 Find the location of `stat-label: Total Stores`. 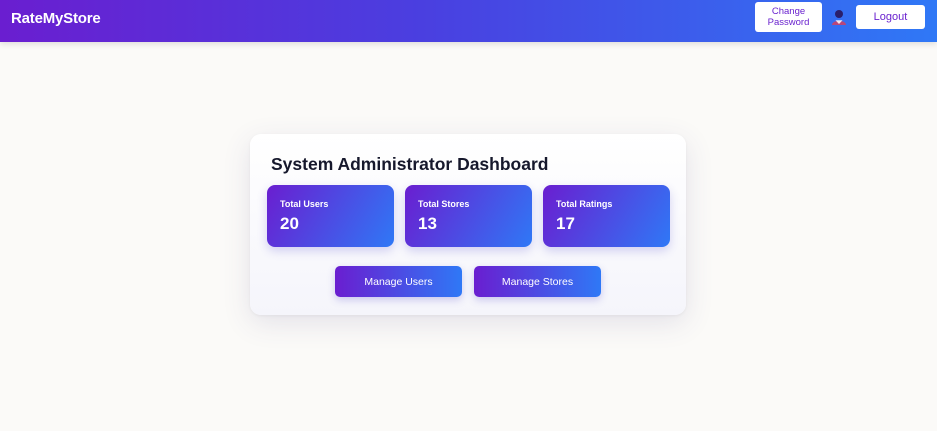

stat-label: Total Stores is located at coordinates (444, 204).